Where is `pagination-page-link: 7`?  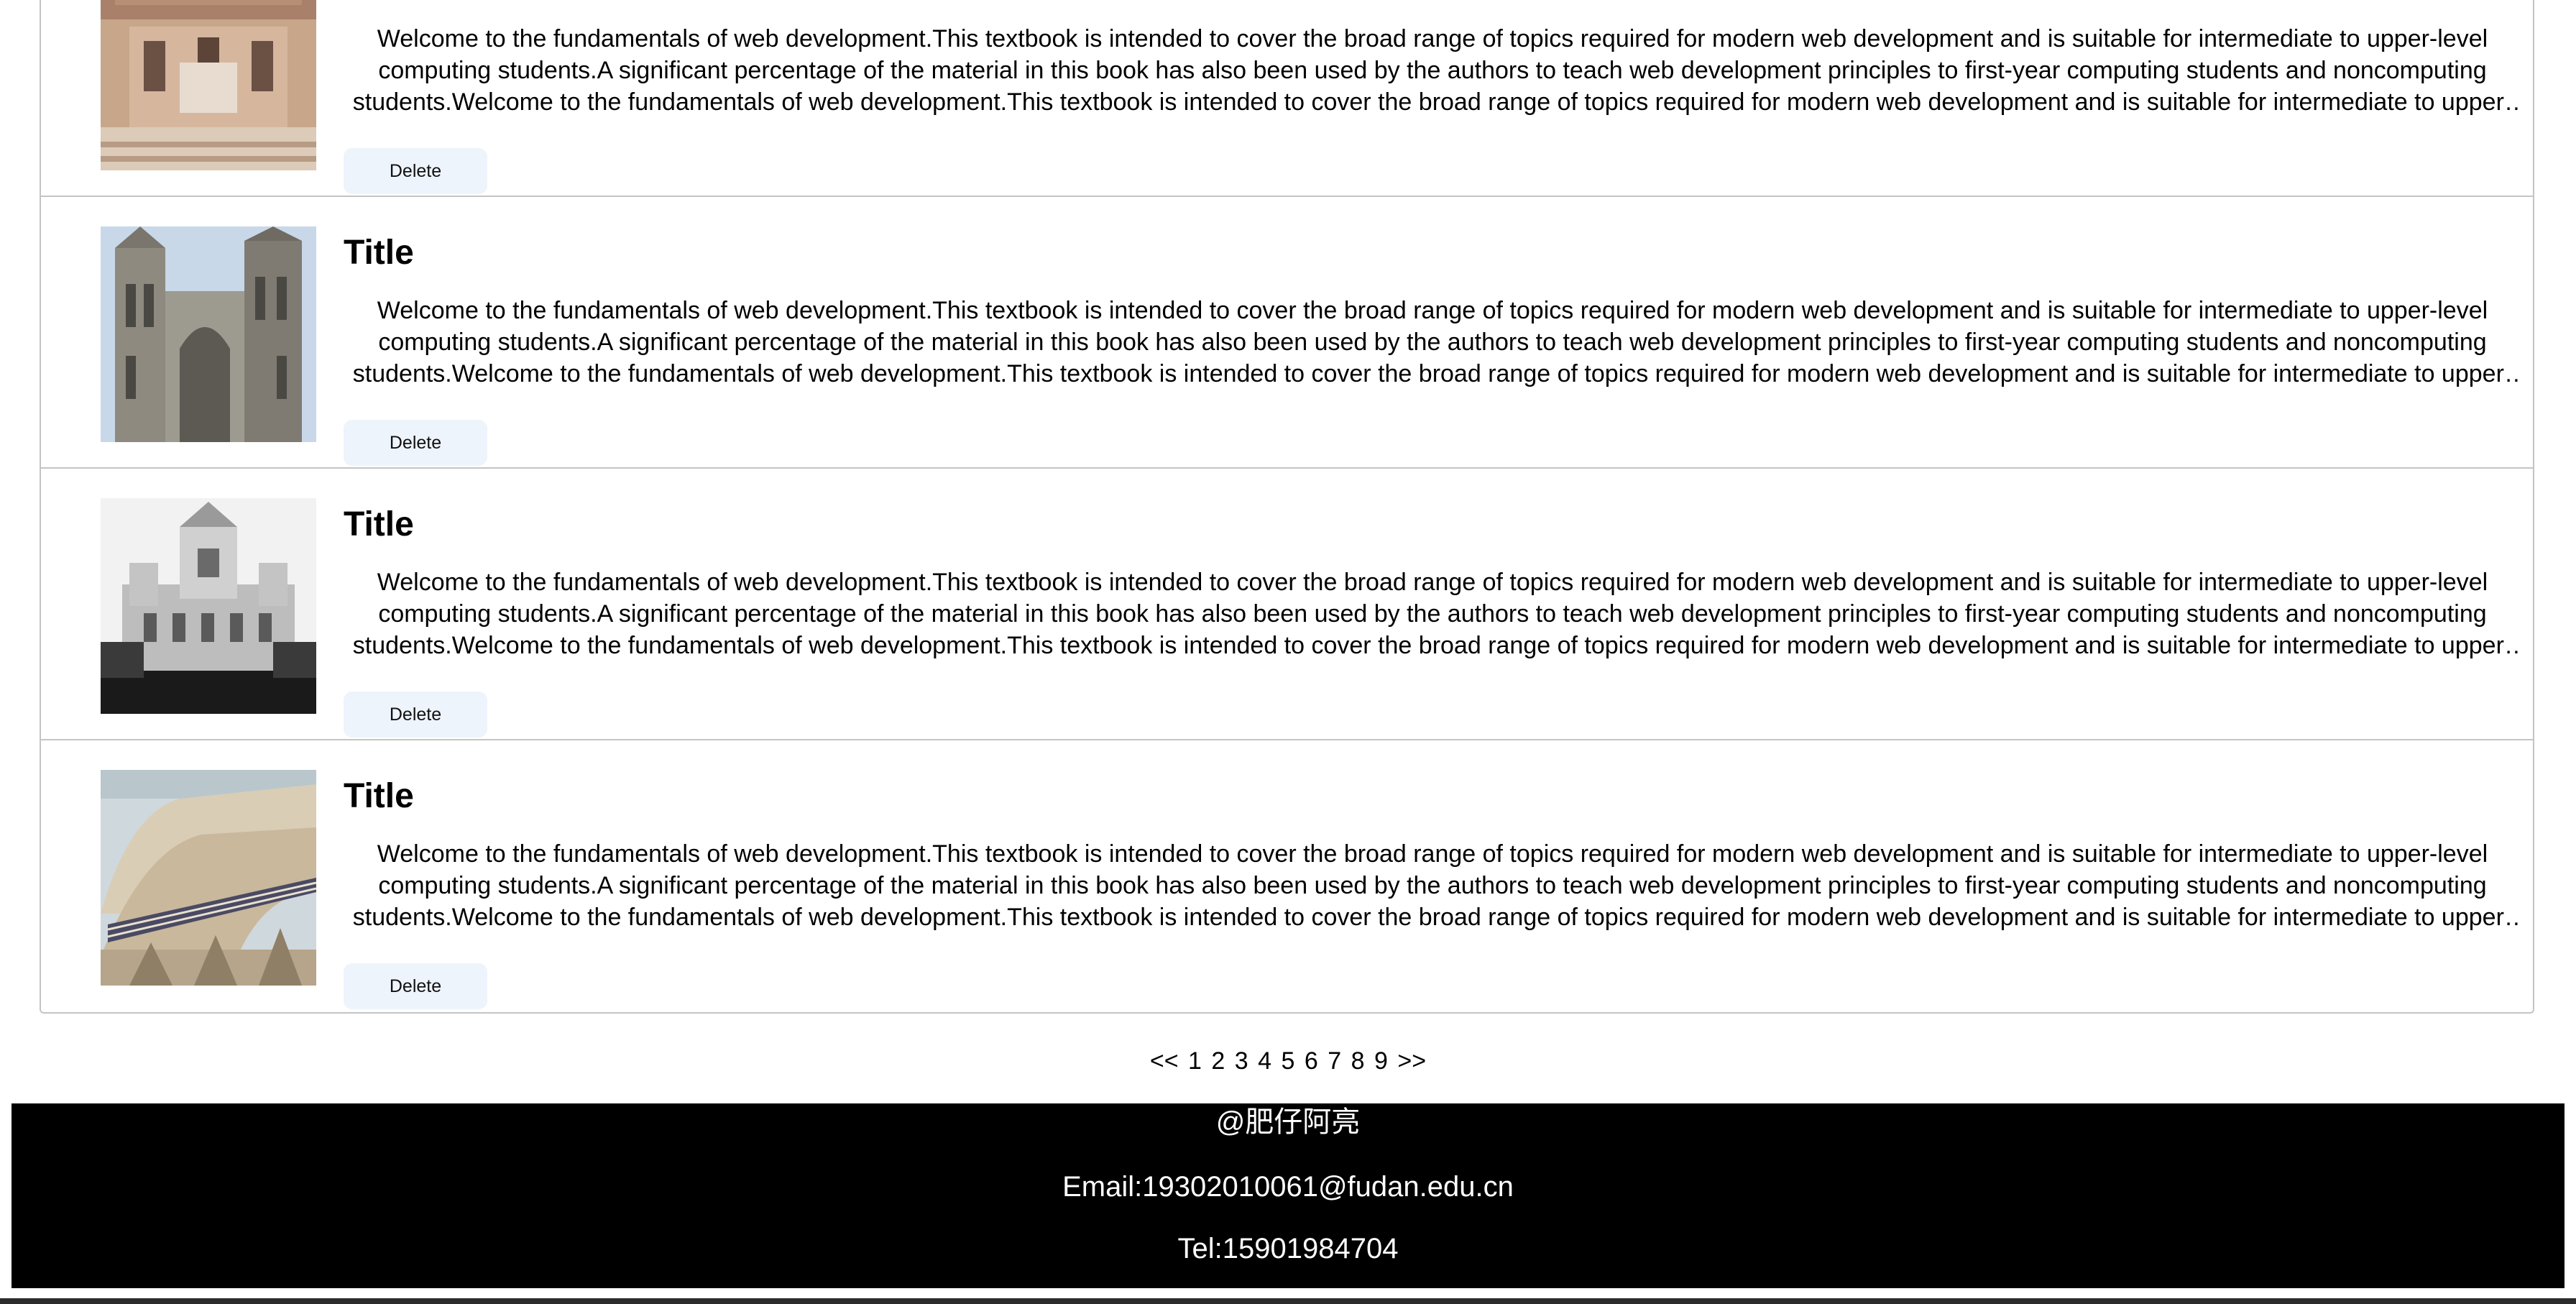 pagination-page-link: 7 is located at coordinates (1334, 1061).